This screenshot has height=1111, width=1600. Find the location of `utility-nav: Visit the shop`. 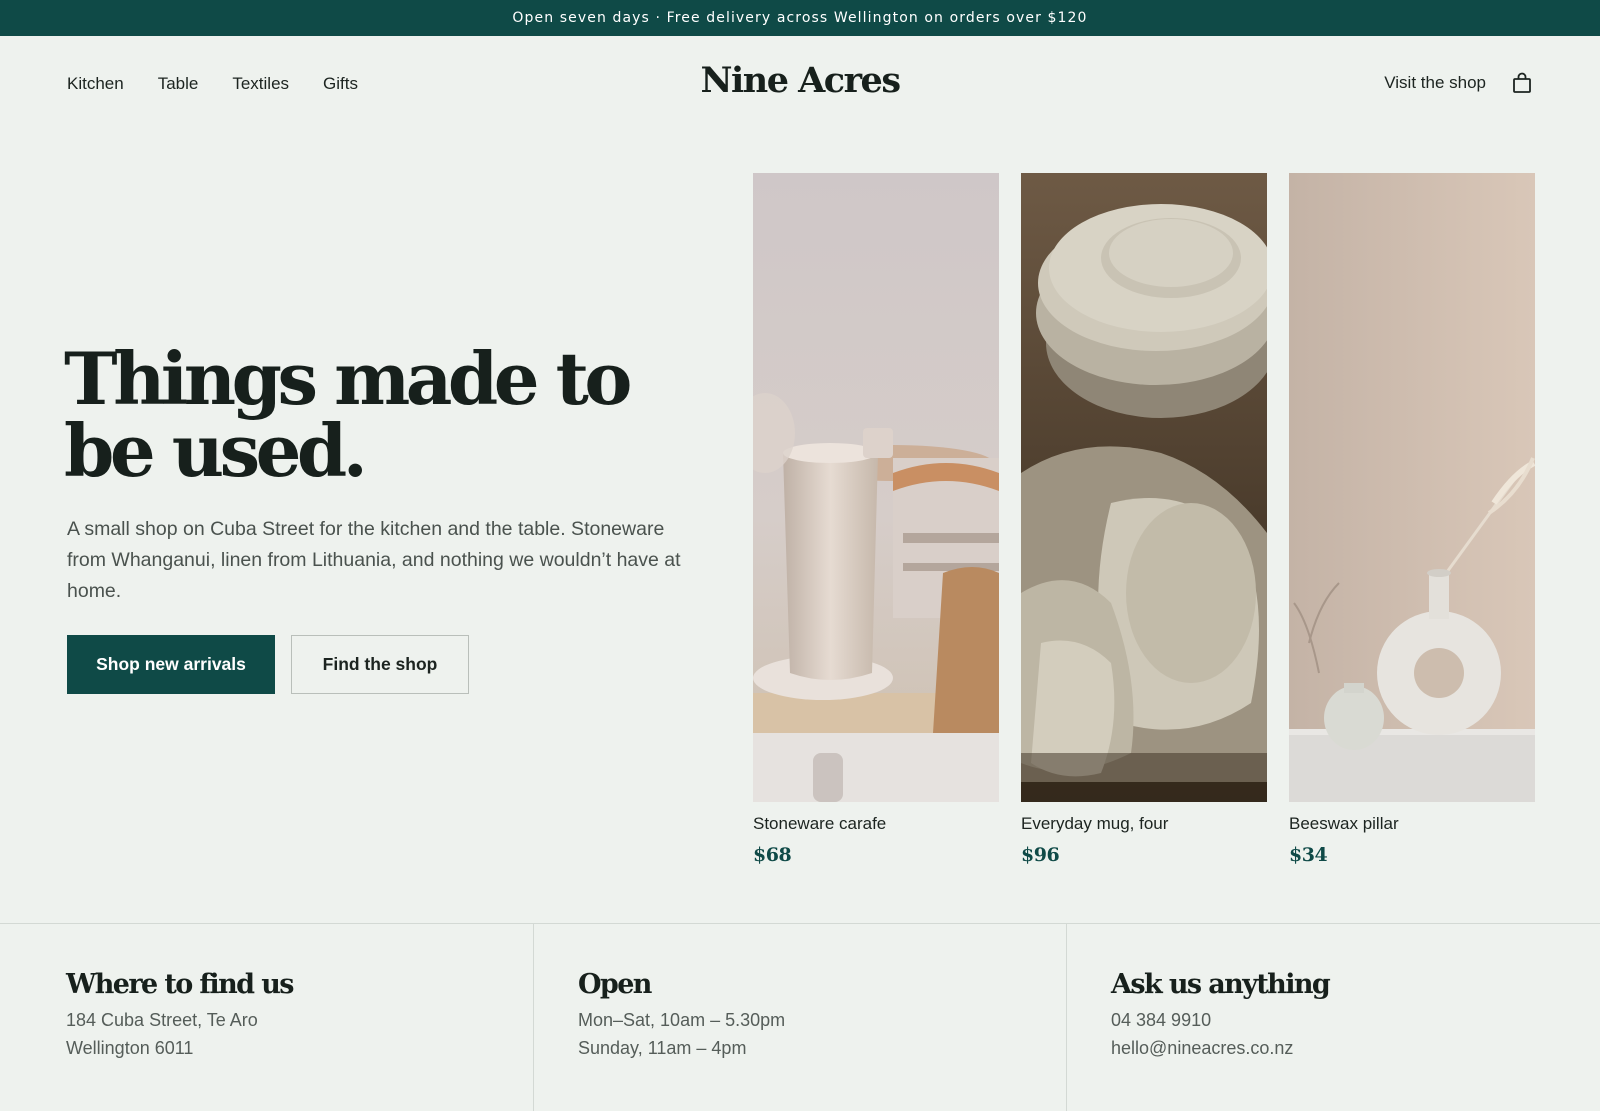

utility-nav: Visit the shop is located at coordinates (1458, 83).